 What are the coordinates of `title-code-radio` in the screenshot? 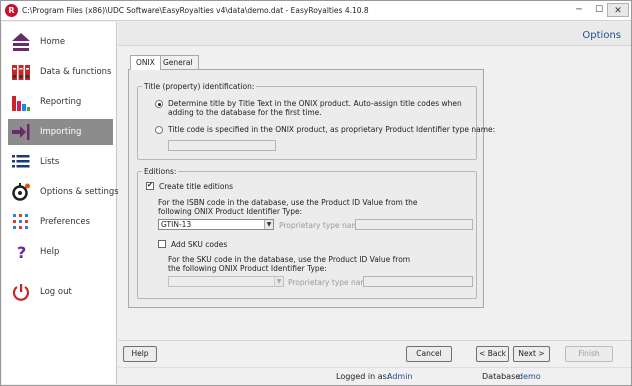 It's located at (159, 130).